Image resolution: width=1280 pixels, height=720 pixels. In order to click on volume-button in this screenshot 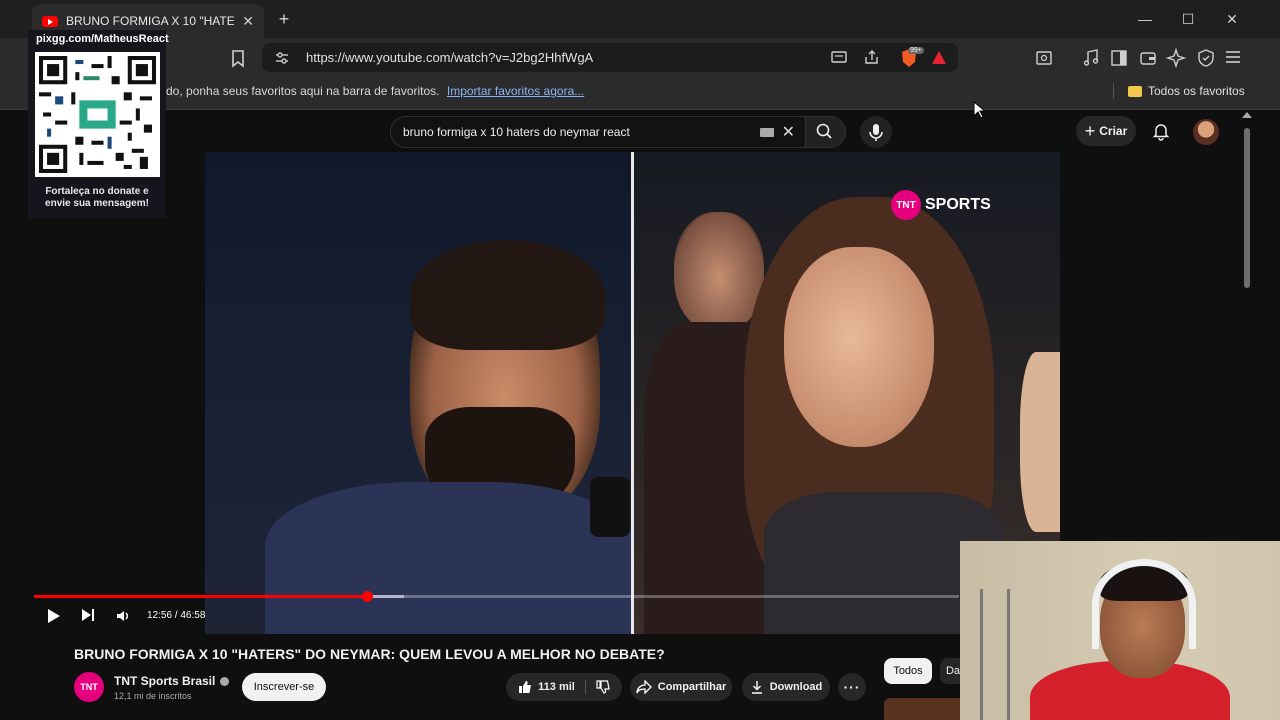, I will do `click(123, 616)`.